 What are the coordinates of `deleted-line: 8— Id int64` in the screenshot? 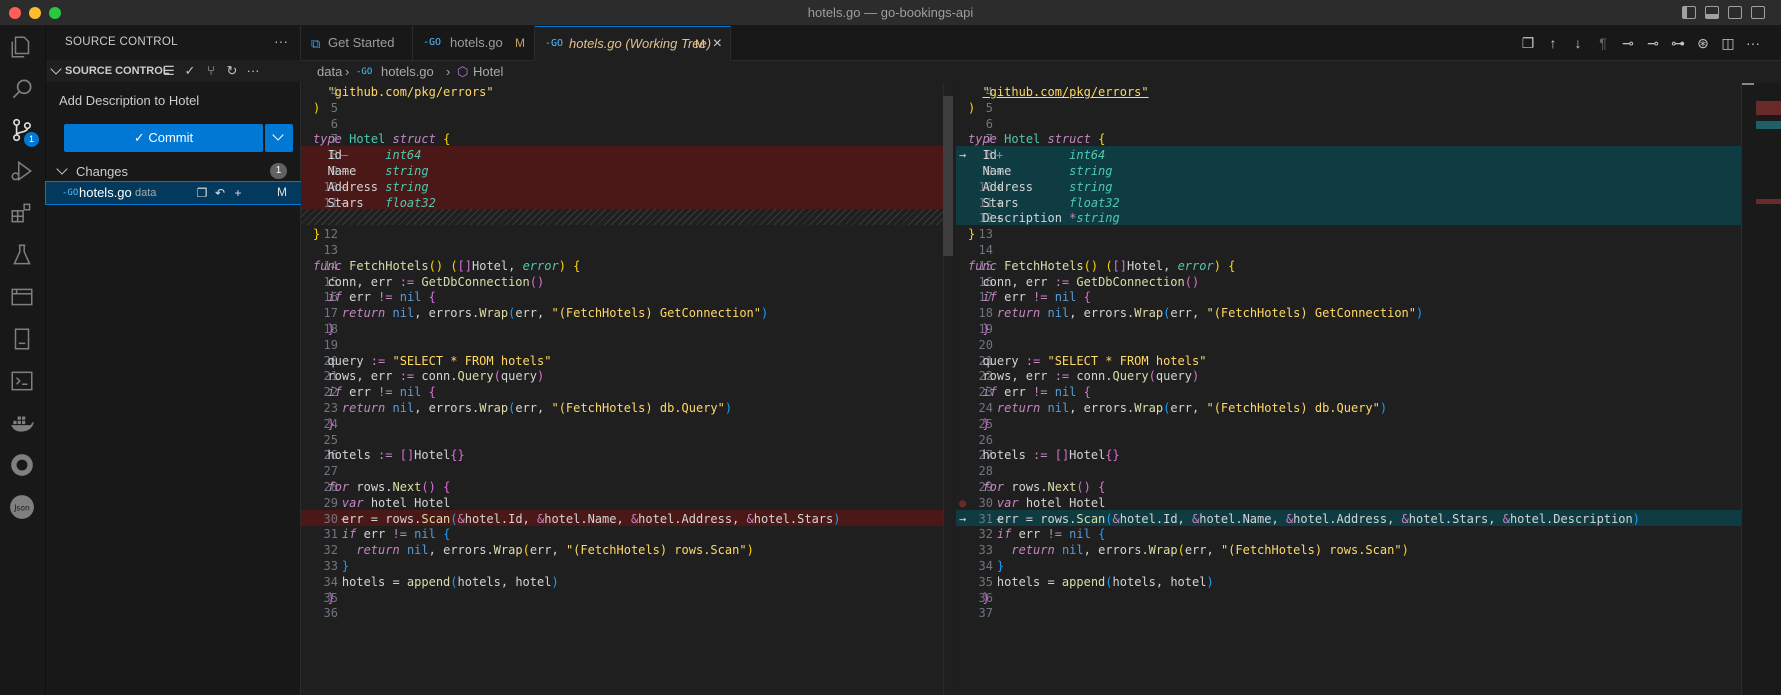 It's located at (622, 154).